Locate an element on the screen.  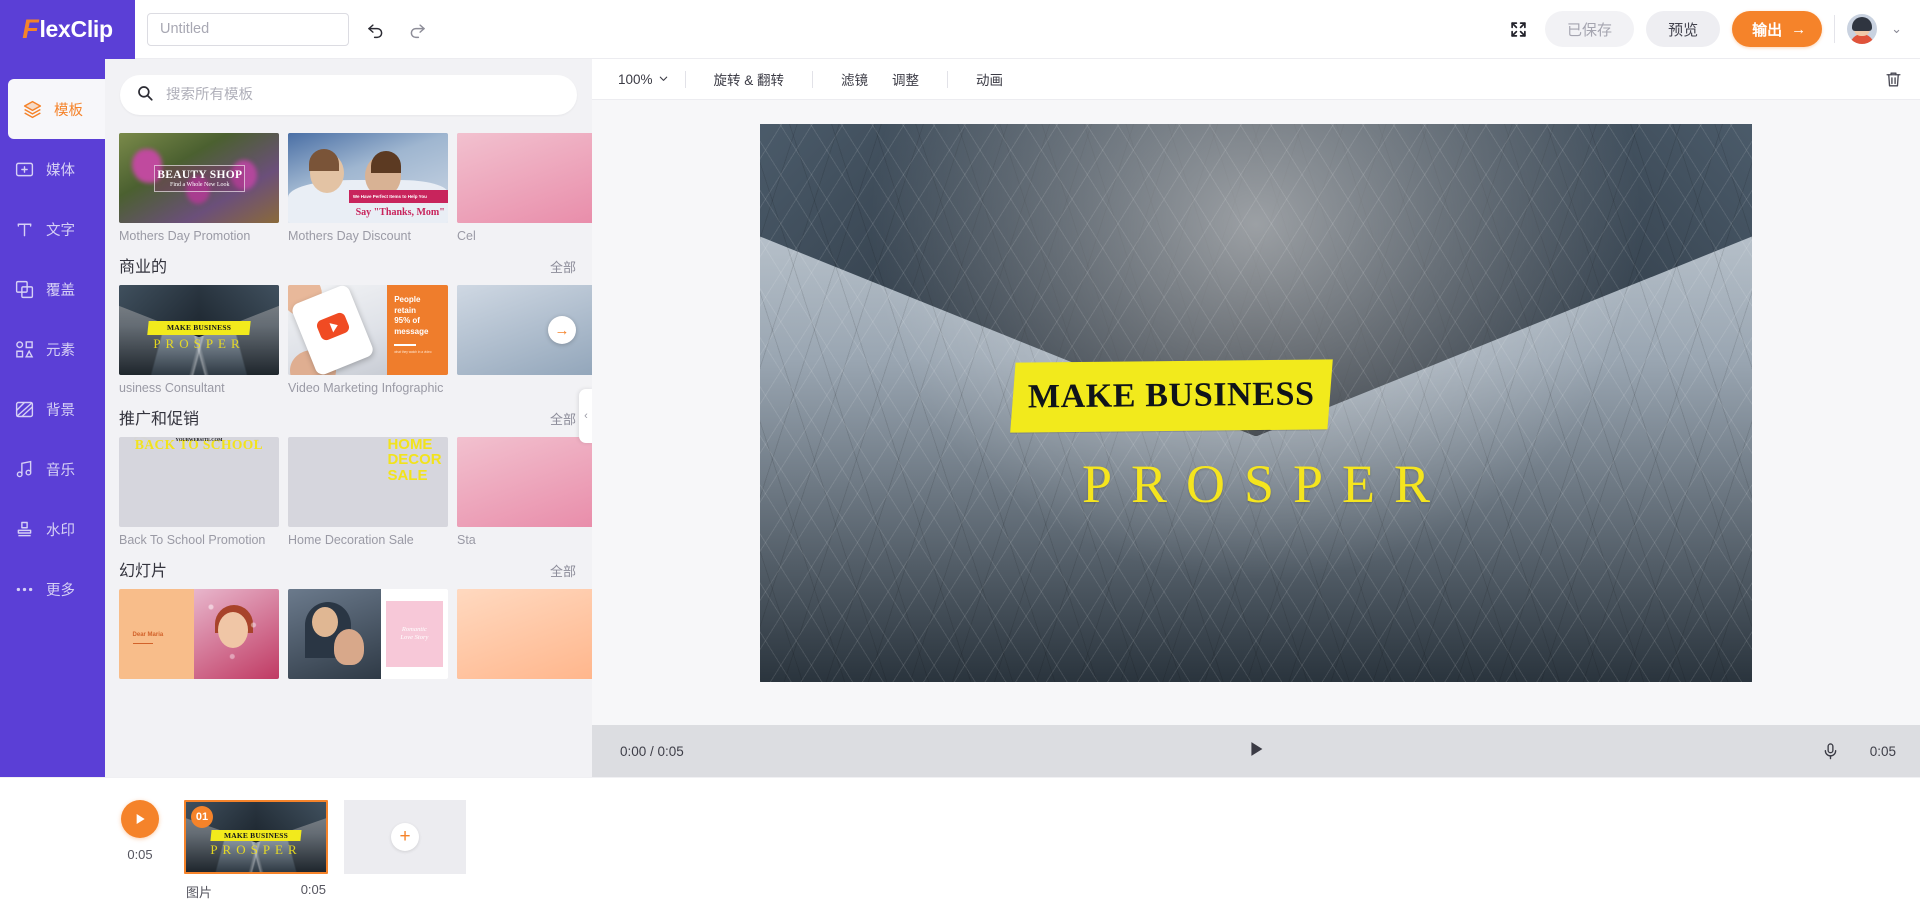
section-0-clipped-title is located at coordinates (355, 127).